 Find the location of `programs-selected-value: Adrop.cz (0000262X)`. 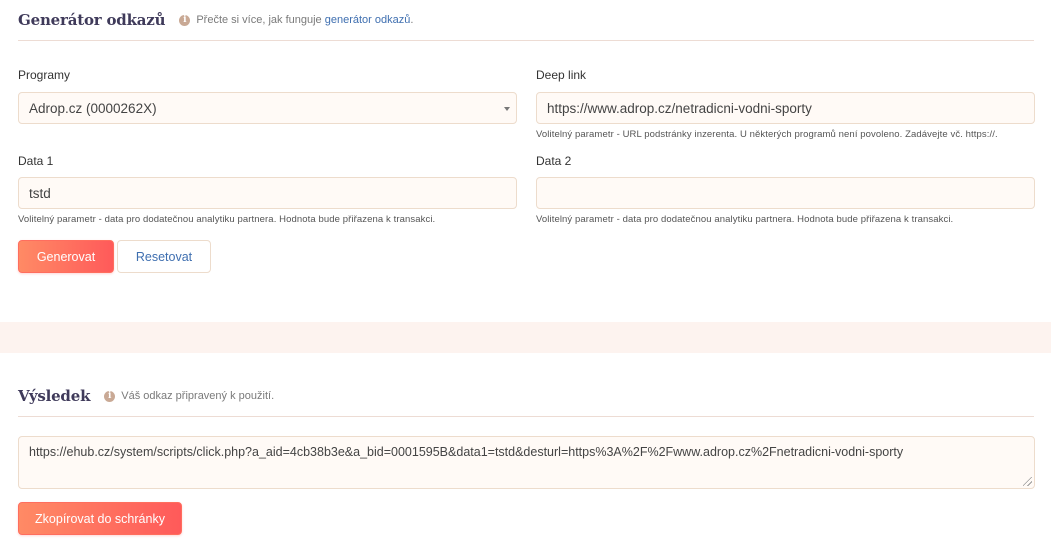

programs-selected-value: Adrop.cz (0000262X) is located at coordinates (93, 108).